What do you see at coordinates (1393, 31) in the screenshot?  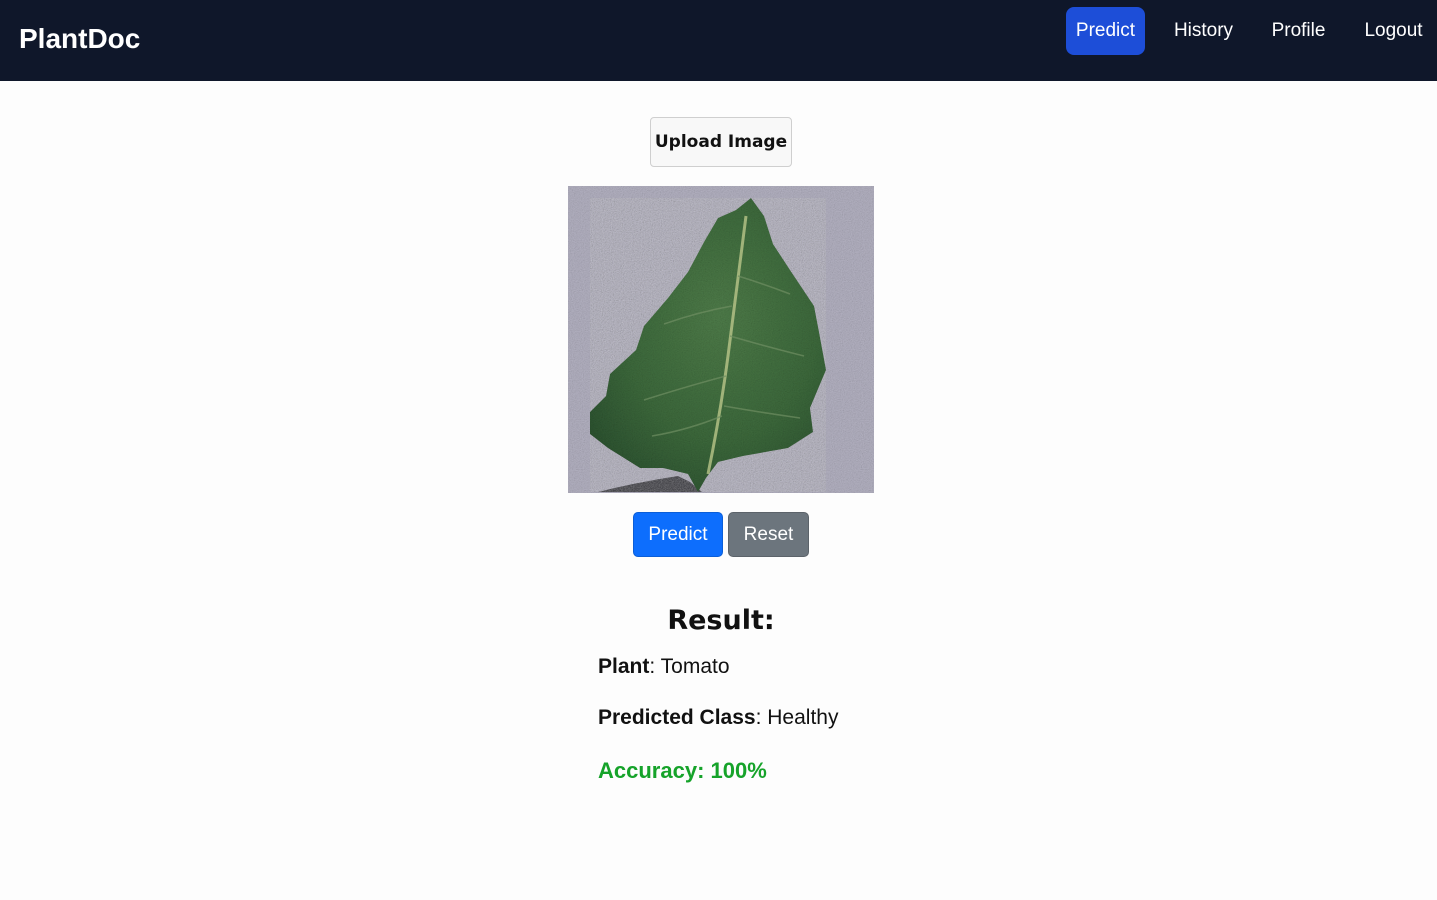 I see `nav-logout: Logout` at bounding box center [1393, 31].